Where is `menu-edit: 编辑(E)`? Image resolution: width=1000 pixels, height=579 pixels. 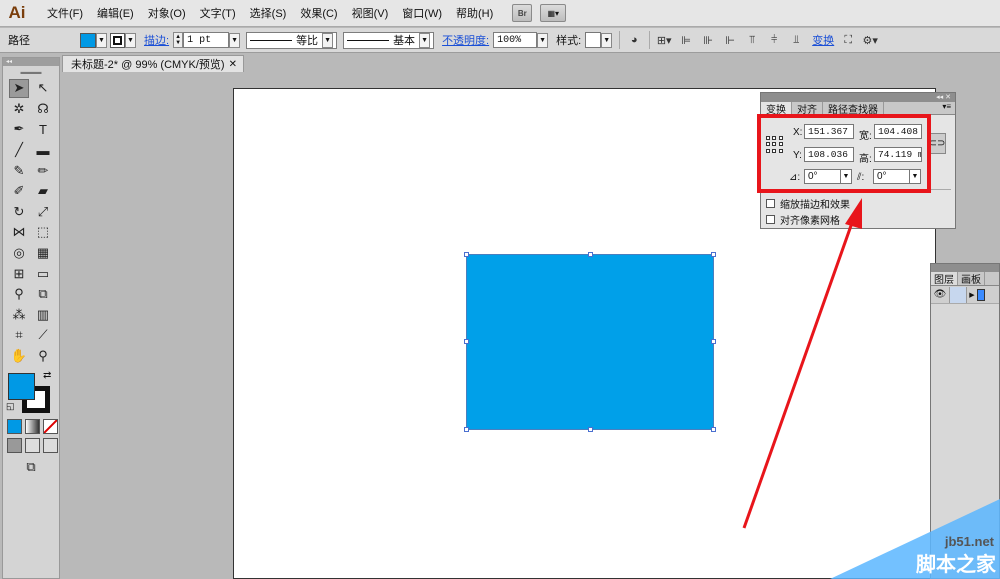 menu-edit: 编辑(E) is located at coordinates (115, 13).